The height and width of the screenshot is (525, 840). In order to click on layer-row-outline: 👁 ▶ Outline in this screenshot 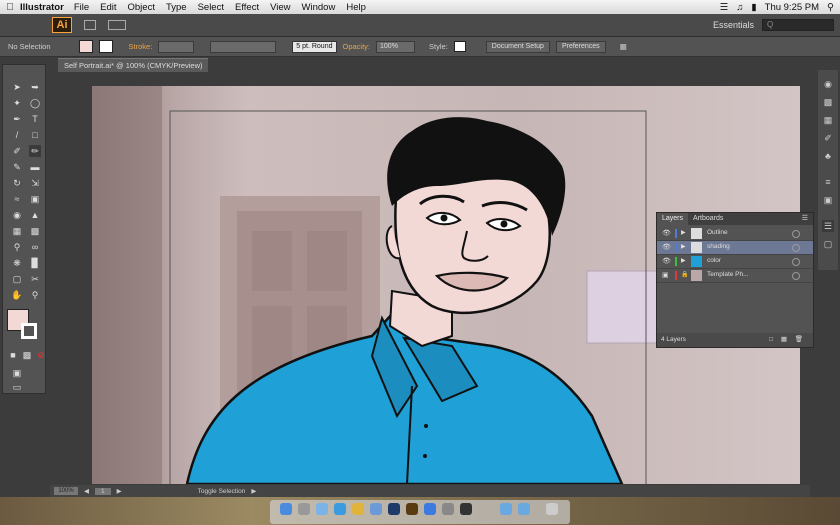, I will do `click(735, 234)`.